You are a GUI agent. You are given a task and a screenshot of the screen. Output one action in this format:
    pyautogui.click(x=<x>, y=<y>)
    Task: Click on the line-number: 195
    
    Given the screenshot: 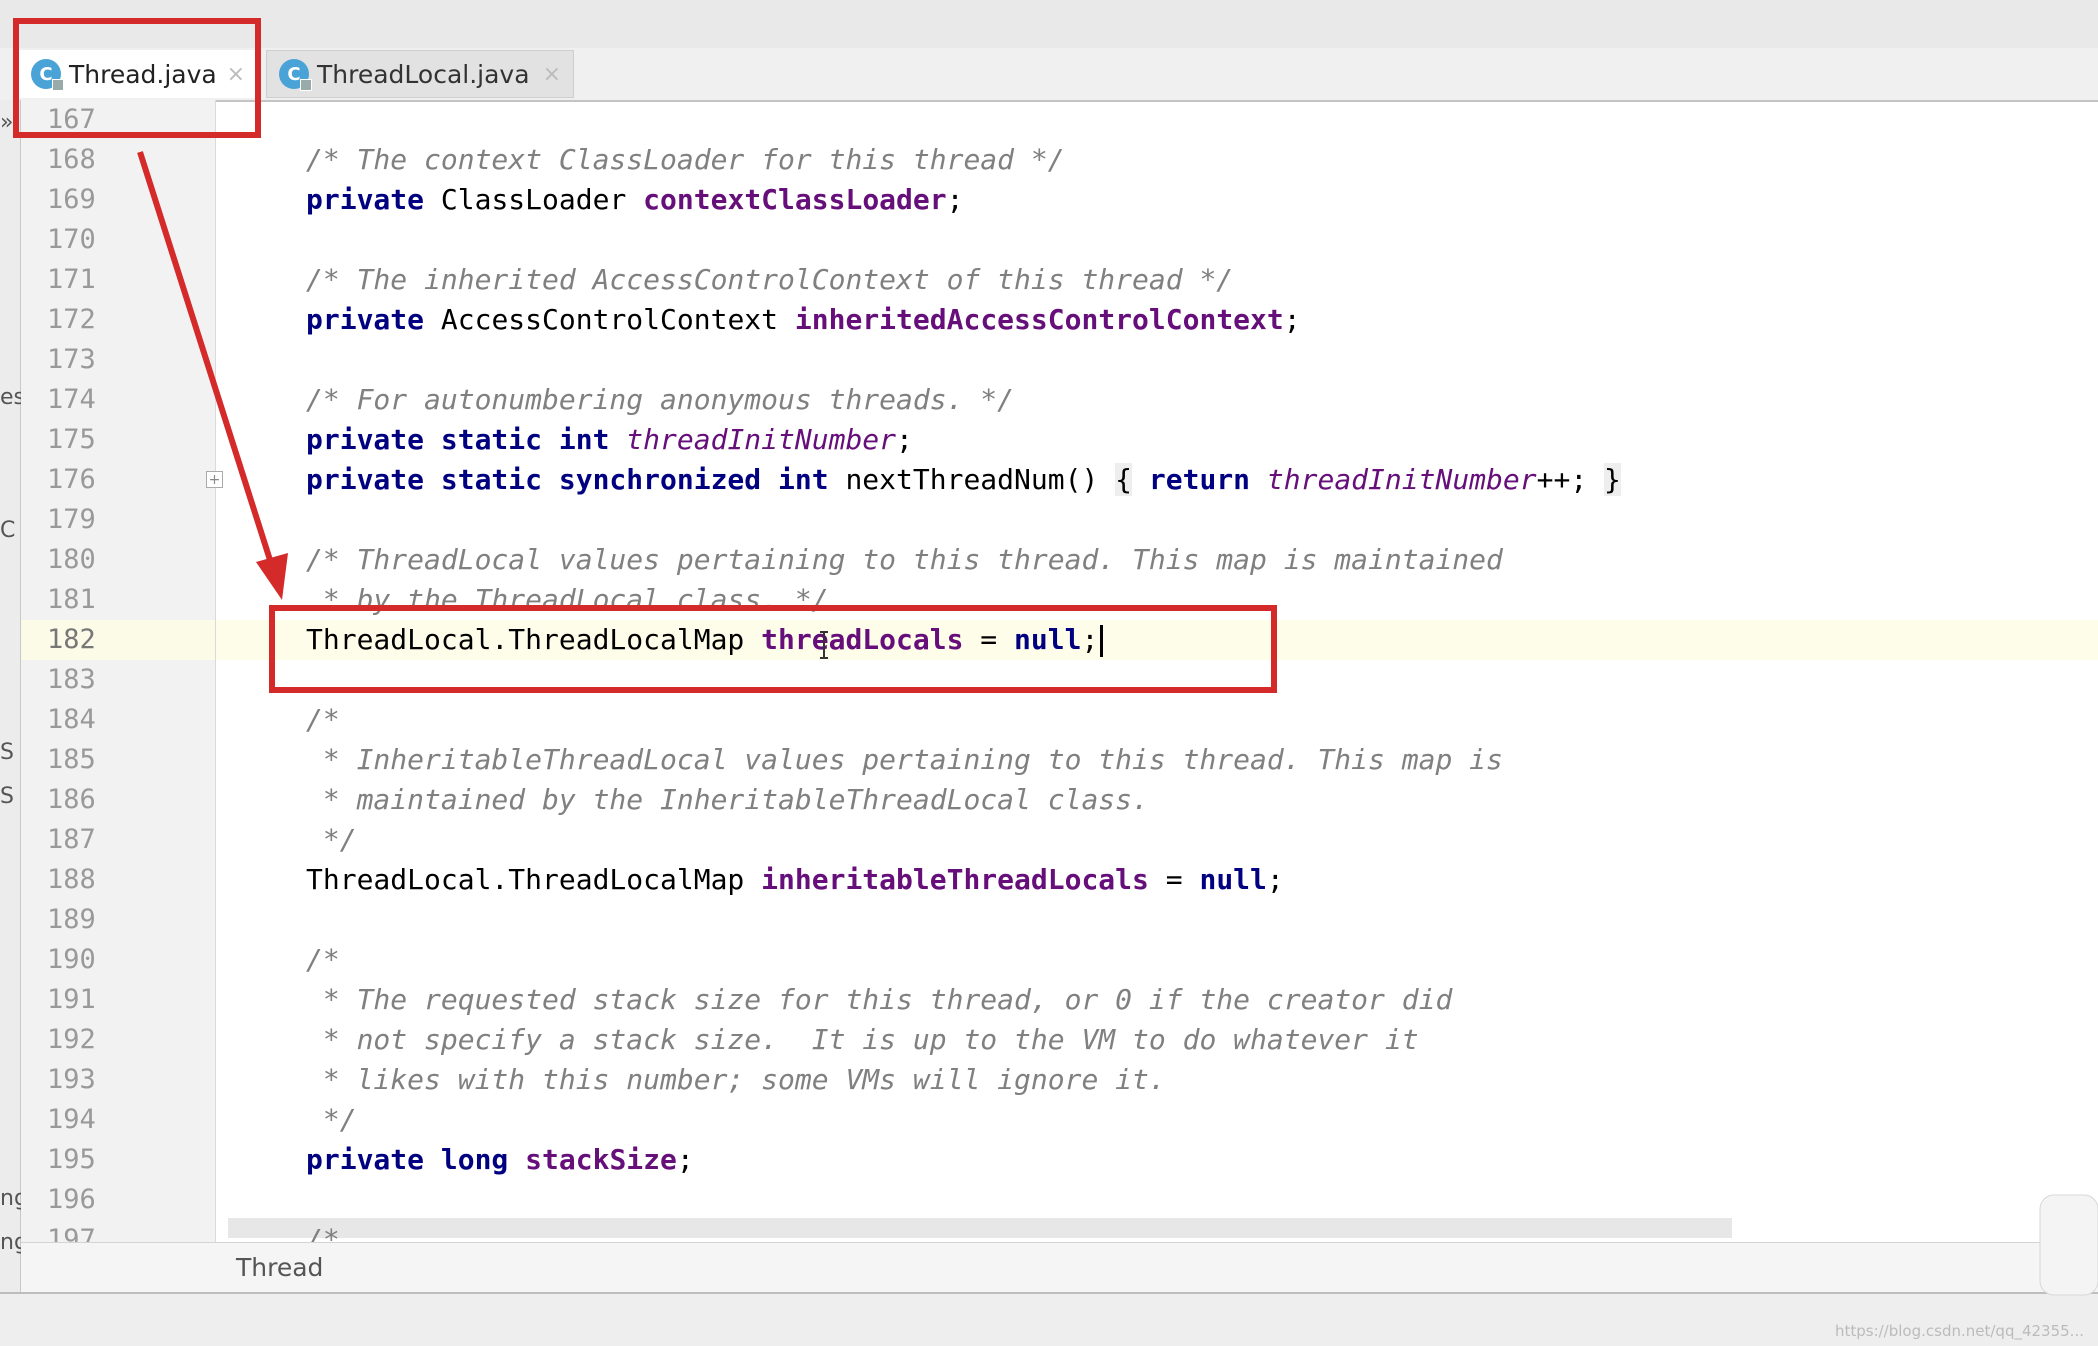 What is the action you would take?
    pyautogui.click(x=71, y=1159)
    